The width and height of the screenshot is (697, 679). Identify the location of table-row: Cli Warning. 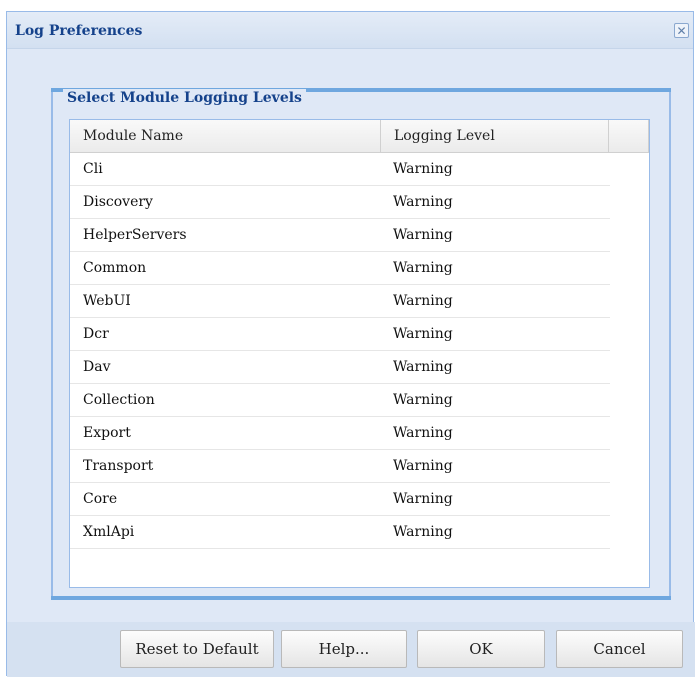
(340, 169).